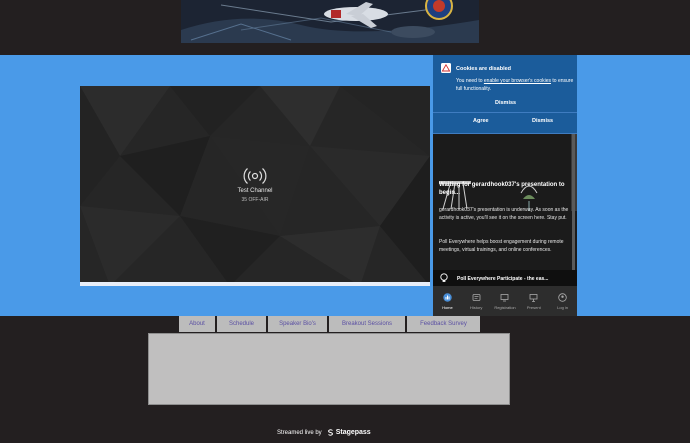 This screenshot has height=443, width=690. Describe the element at coordinates (242, 324) in the screenshot. I see `tab-schedule: Schedule` at that location.